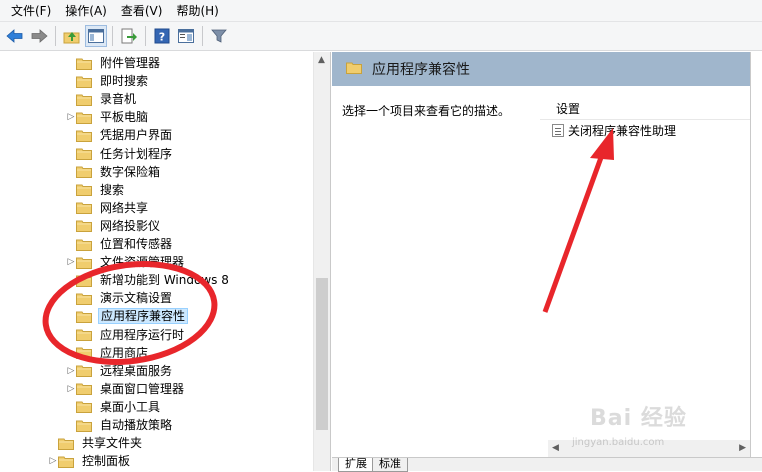 The width and height of the screenshot is (762, 472). Describe the element at coordinates (321, 60) in the screenshot. I see `scroll-up-icon: ▲` at that location.